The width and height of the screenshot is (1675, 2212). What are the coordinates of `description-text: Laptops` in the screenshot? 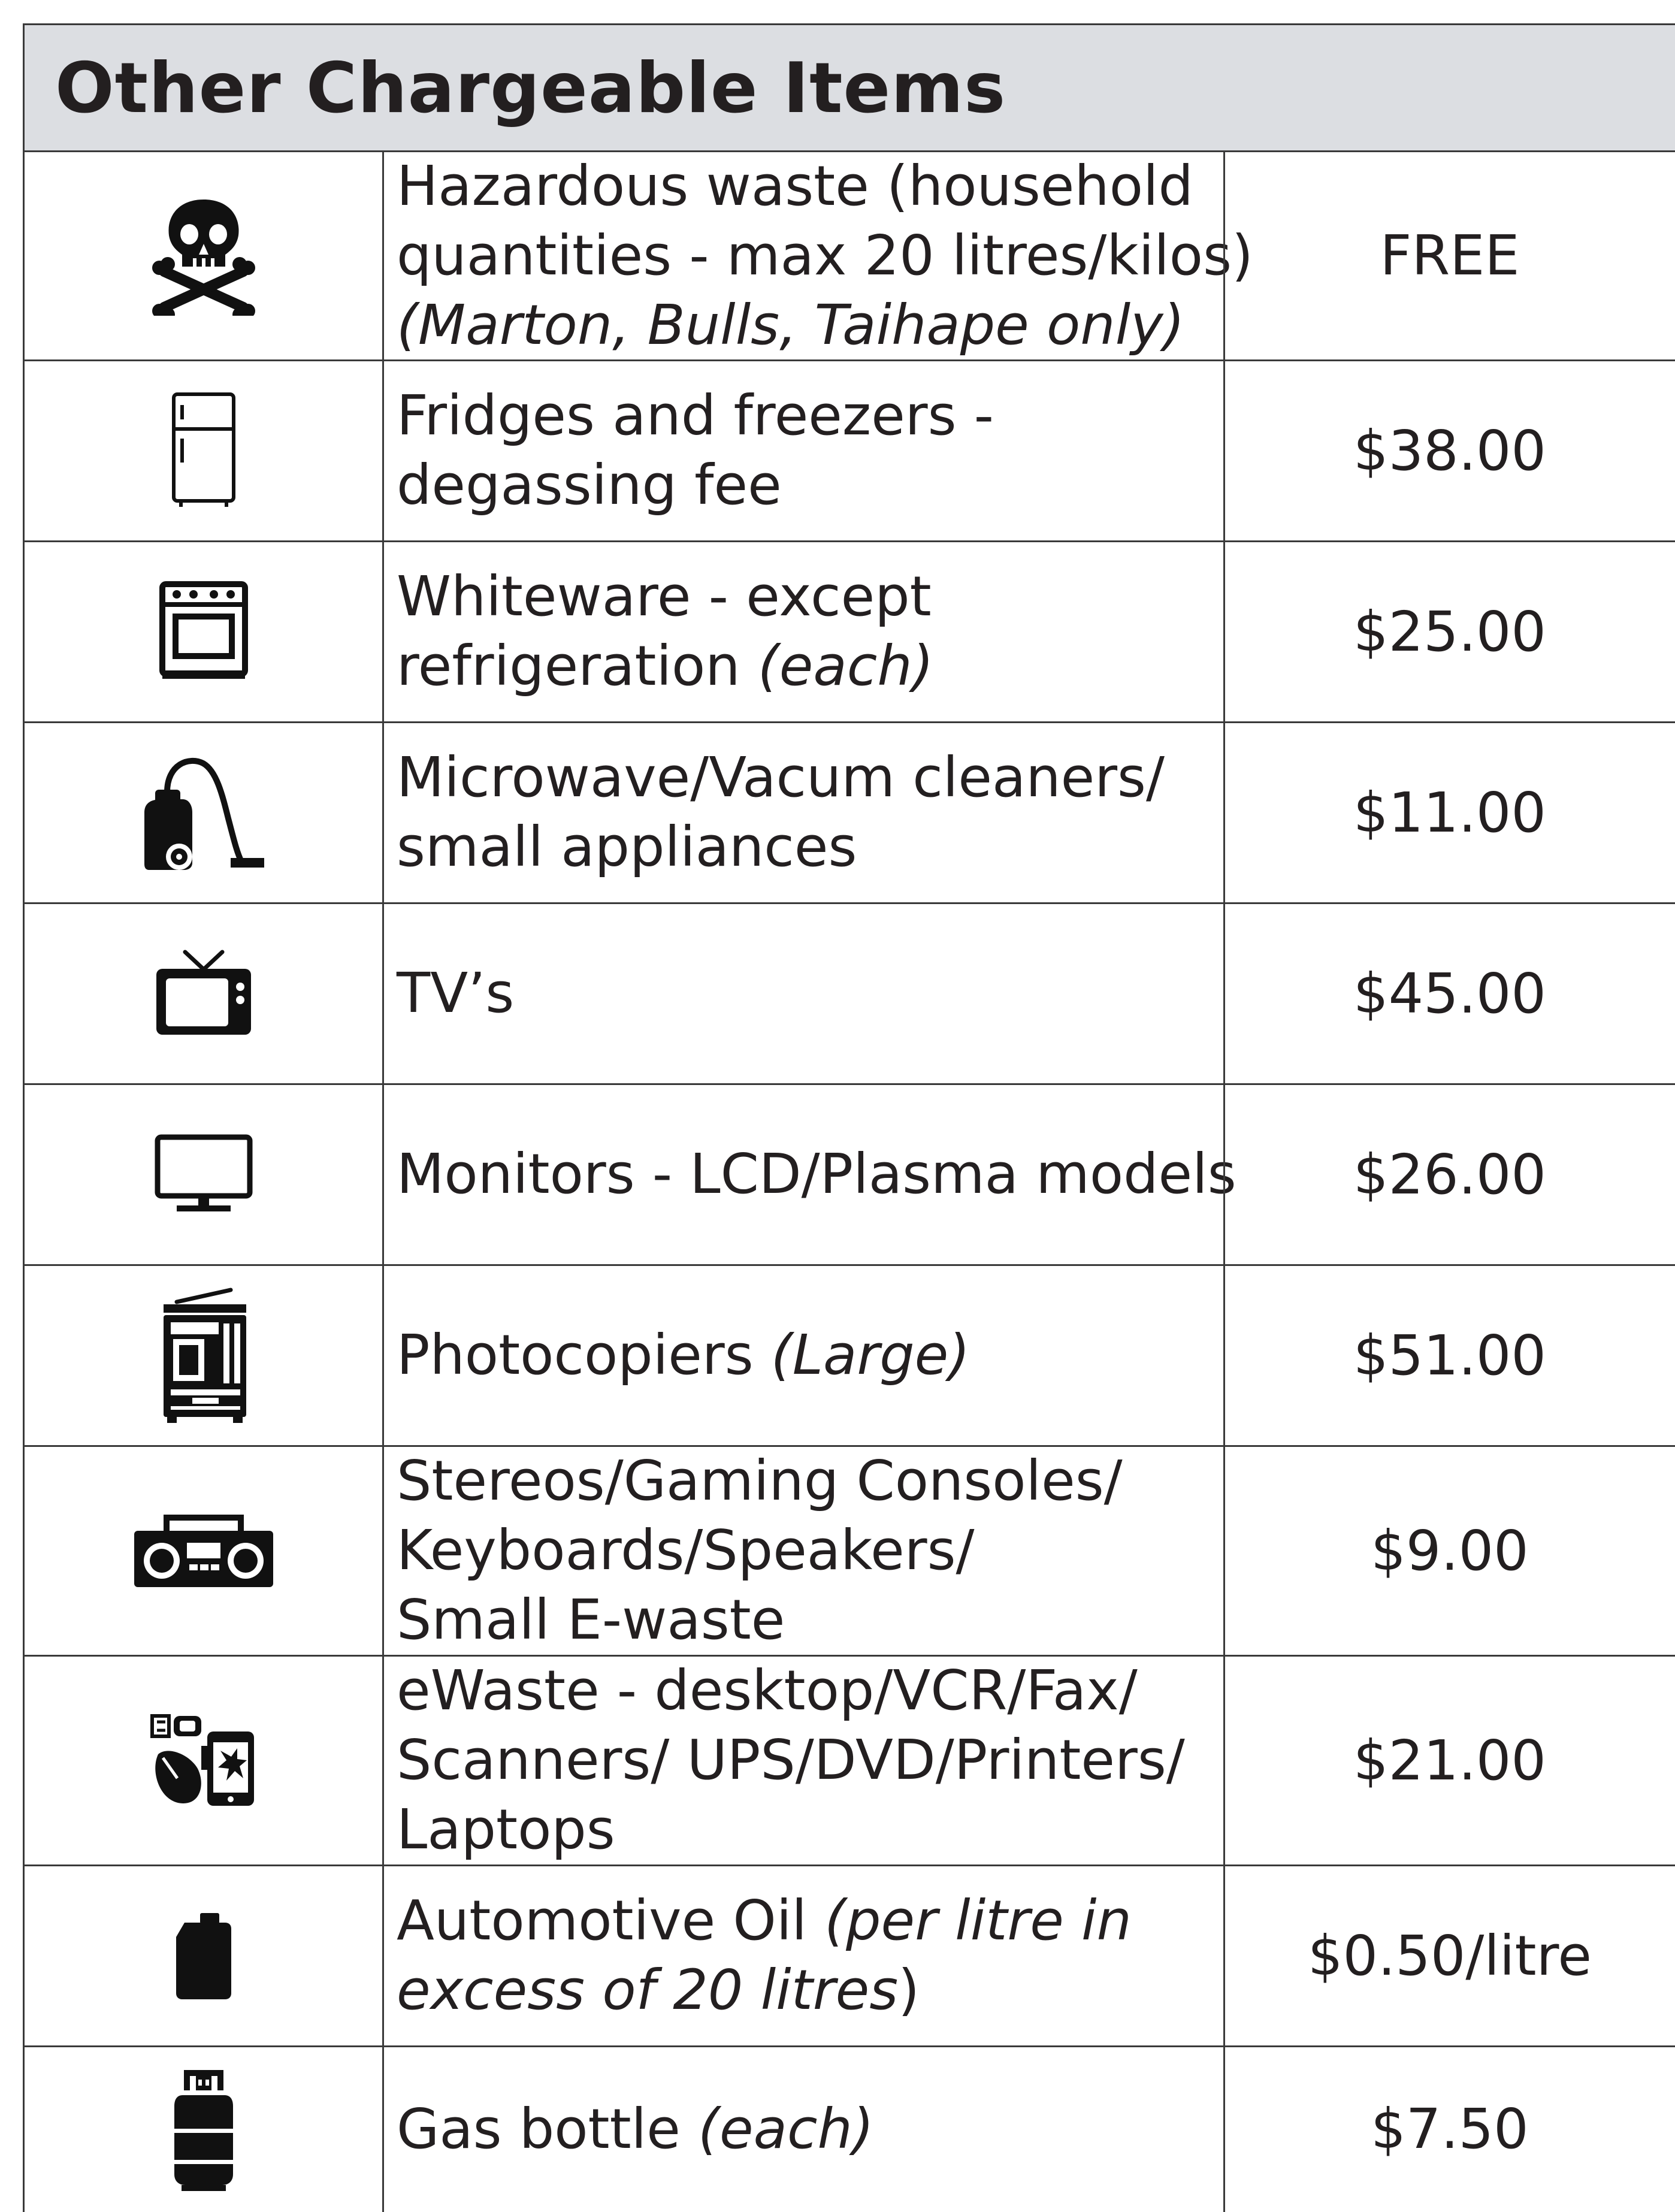 It's located at (506, 1829).